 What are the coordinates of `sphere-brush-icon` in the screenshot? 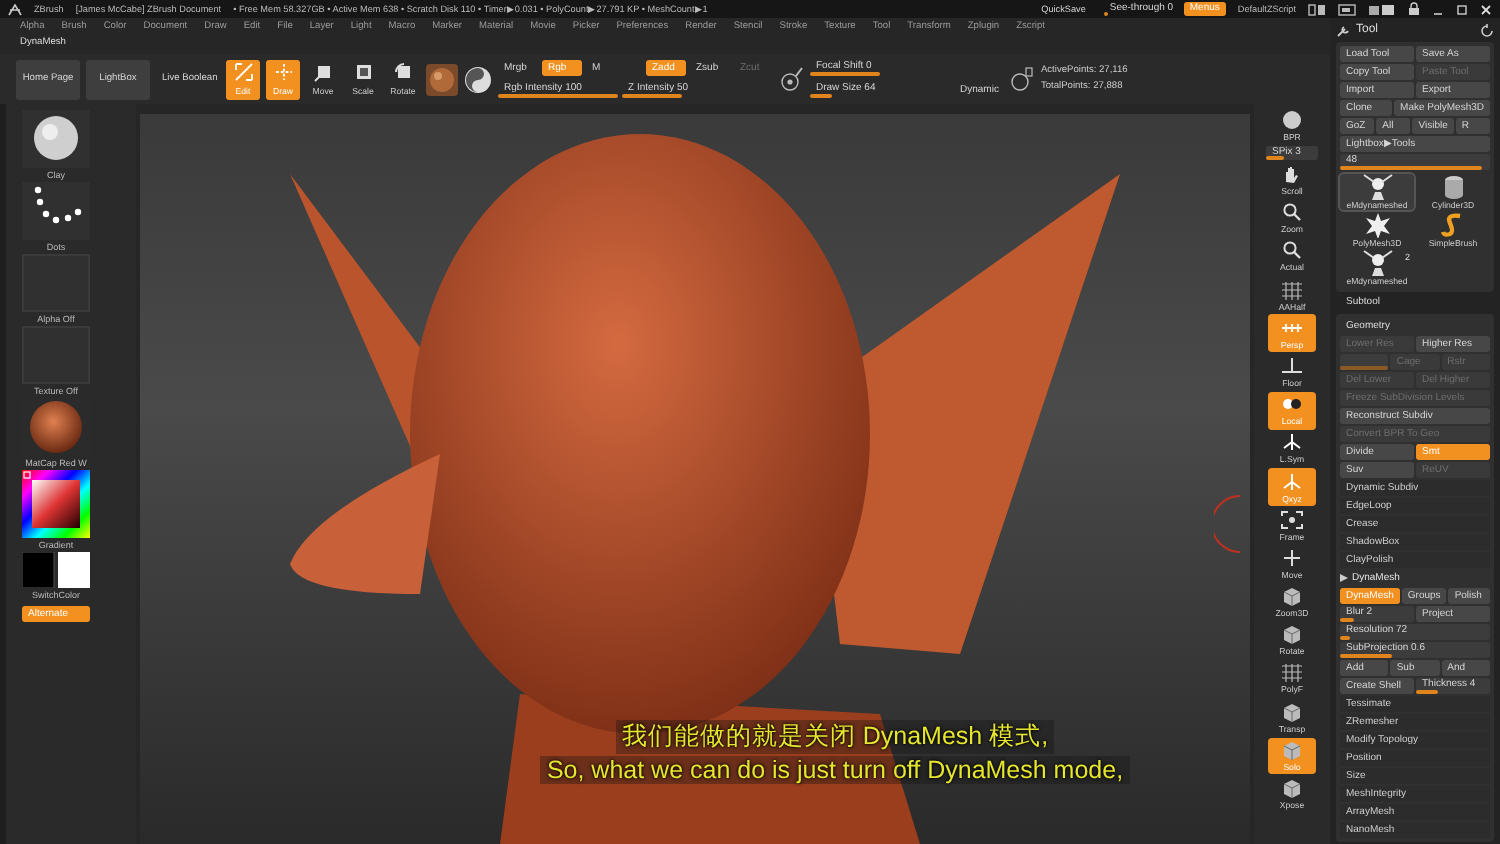 It's located at (56, 139).